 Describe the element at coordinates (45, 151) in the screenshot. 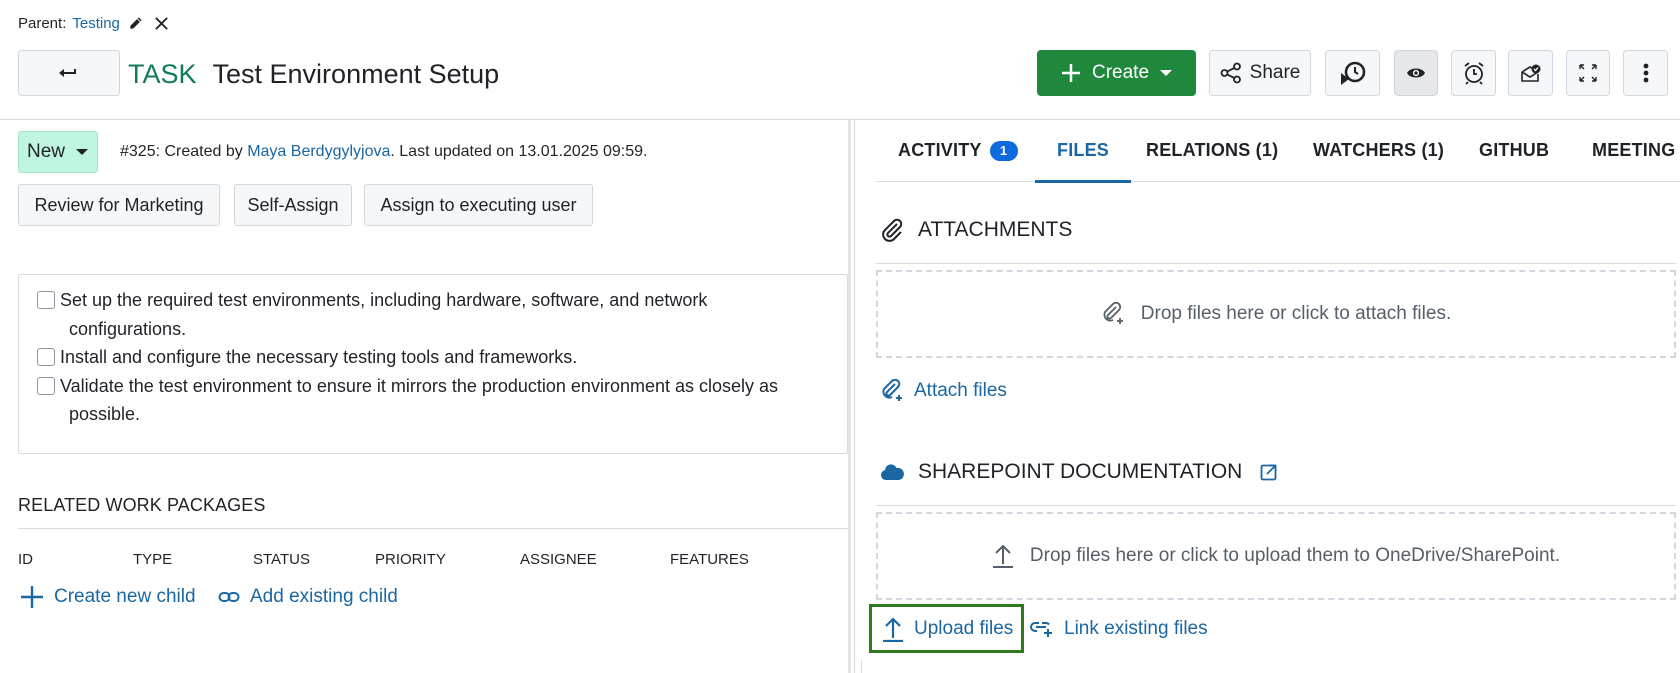

I see `status-label: New` at that location.